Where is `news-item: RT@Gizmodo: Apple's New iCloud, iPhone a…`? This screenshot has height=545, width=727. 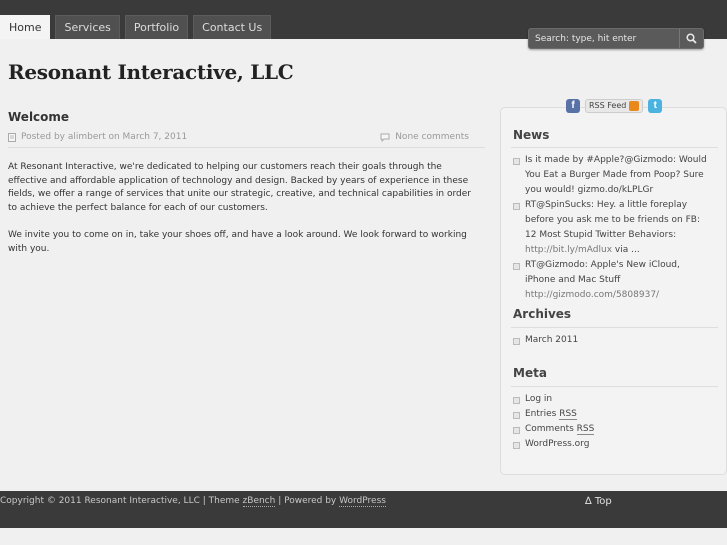 news-item: RT@Gizmodo: Apple's New iCloud, iPhone a… is located at coordinates (613, 280).